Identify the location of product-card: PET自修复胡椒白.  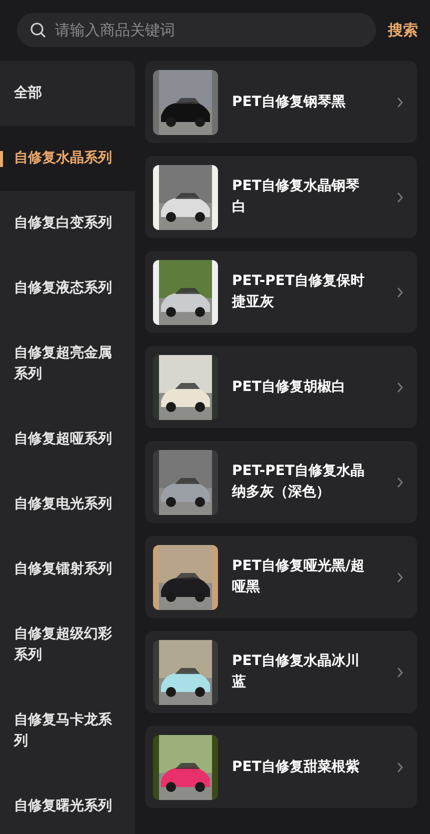
(281, 387).